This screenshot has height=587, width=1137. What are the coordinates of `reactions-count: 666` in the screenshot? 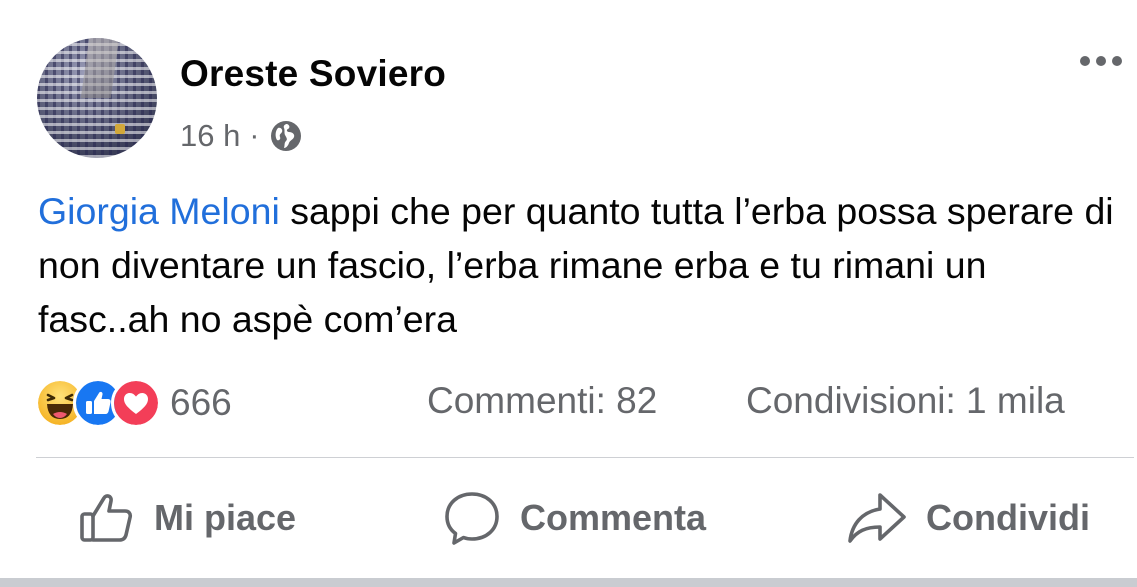 It's located at (201, 402).